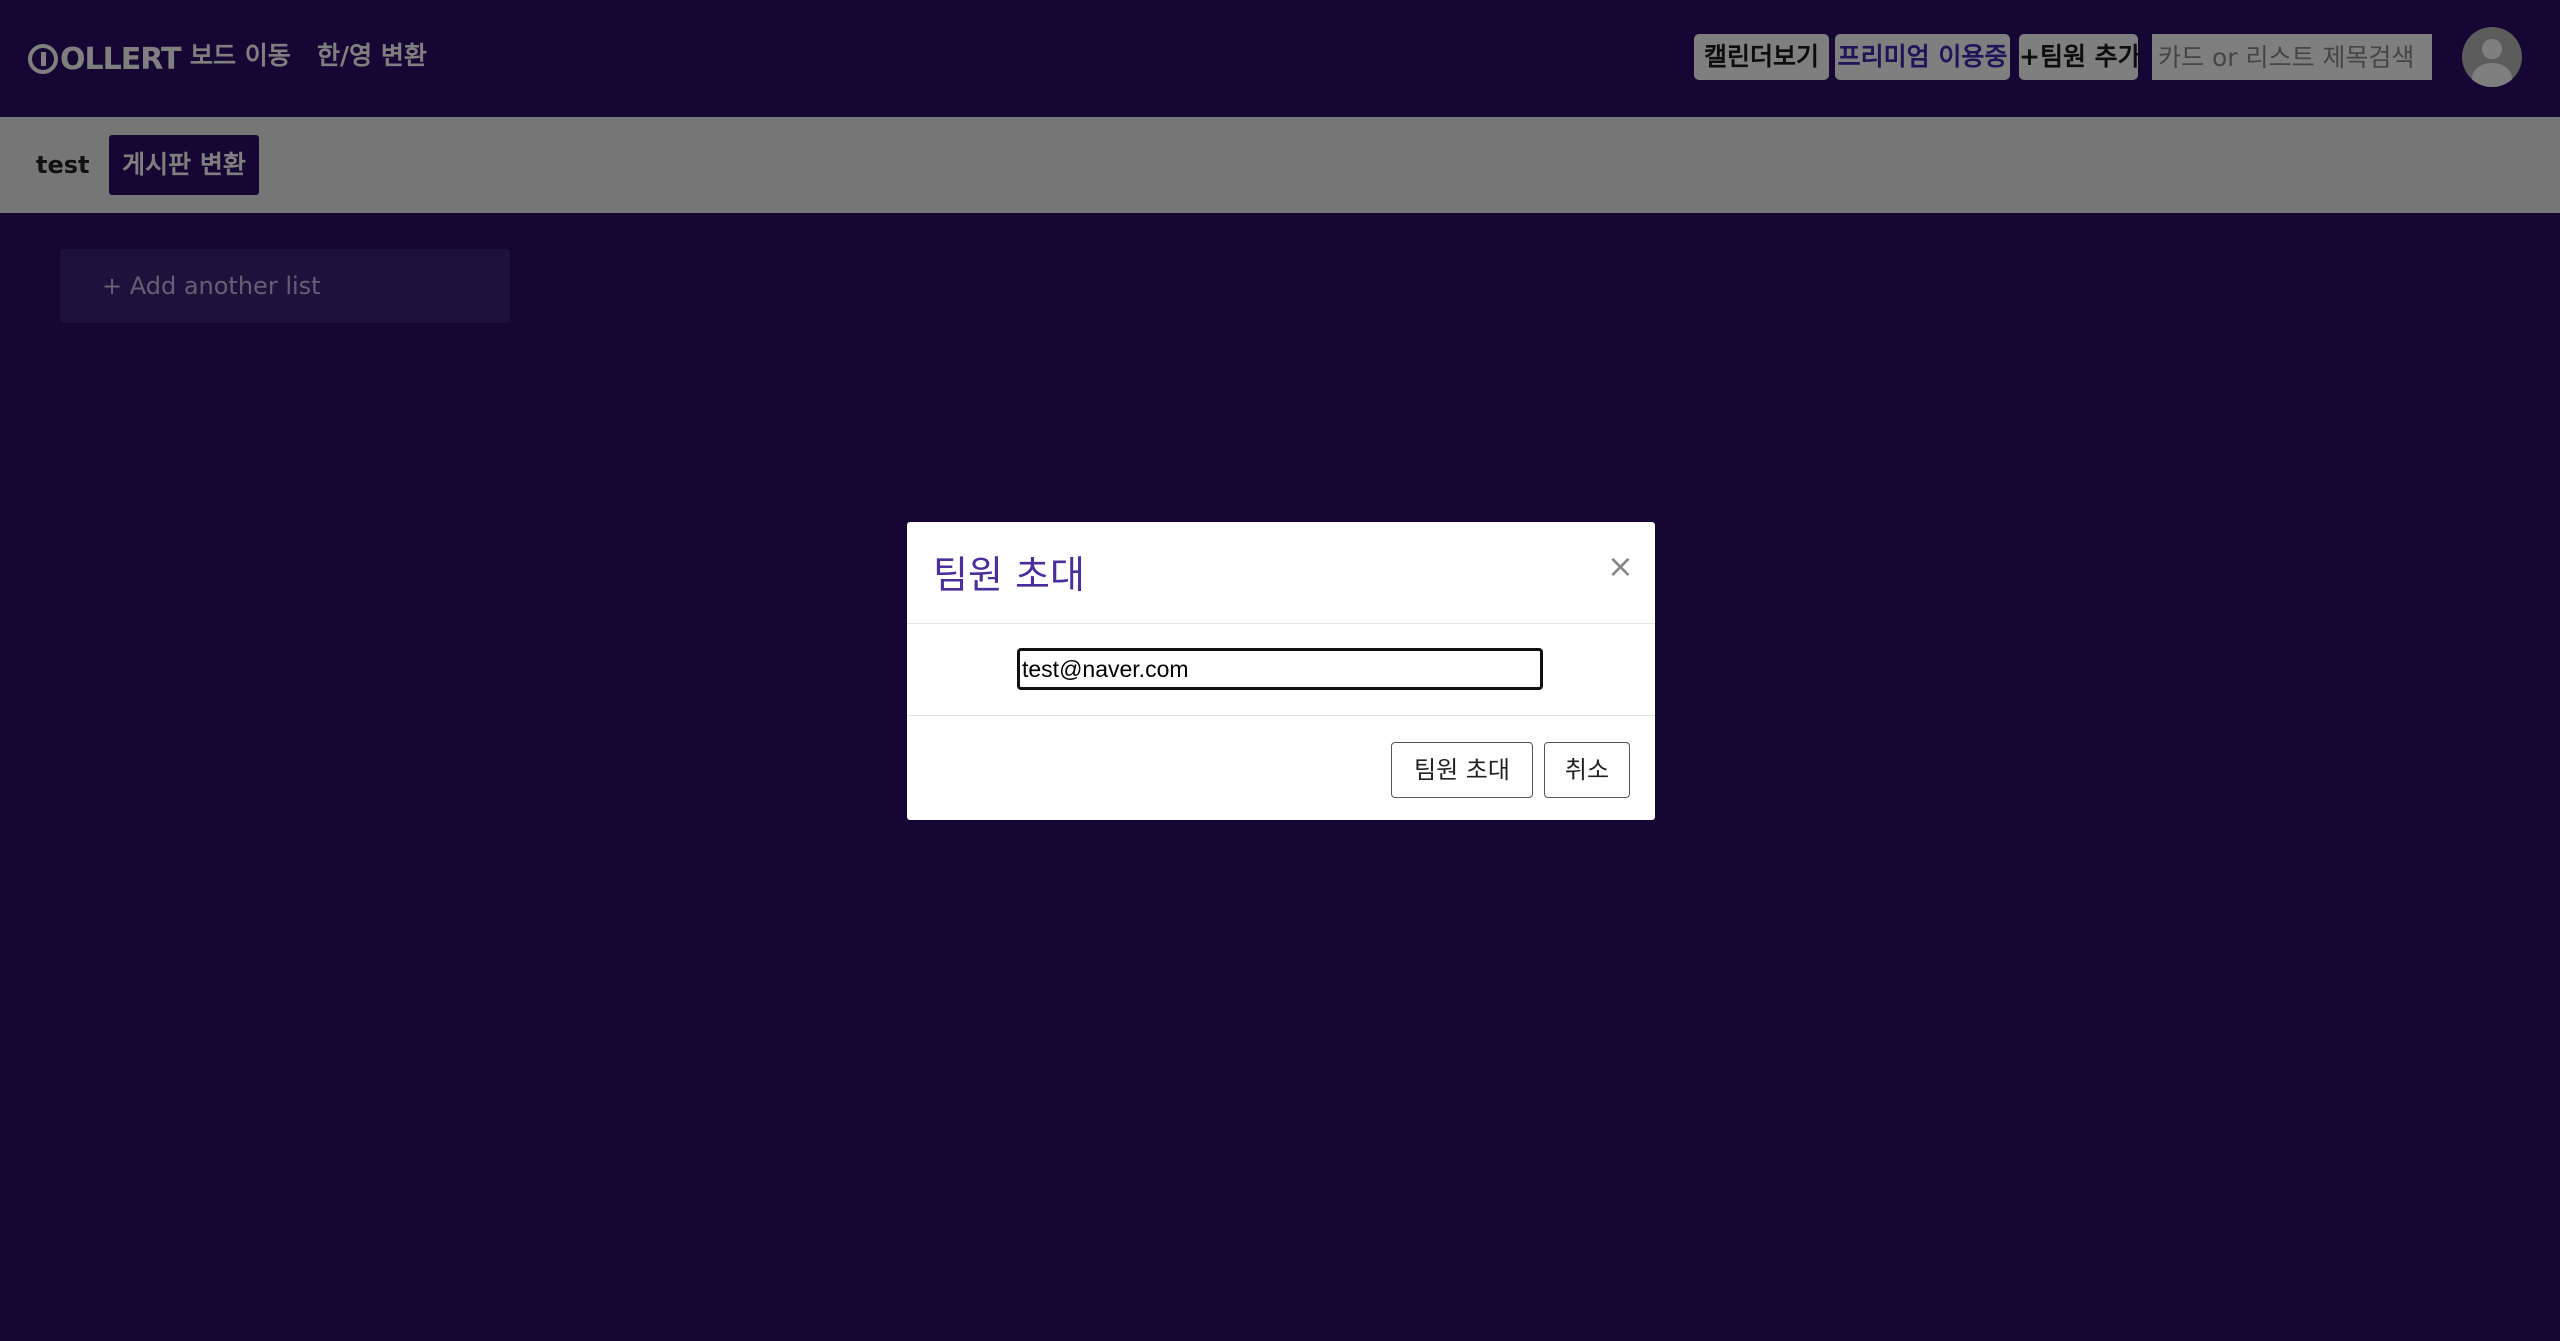 This screenshot has width=2560, height=1341. What do you see at coordinates (1587, 770) in the screenshot?
I see `cancel-button: 취소` at bounding box center [1587, 770].